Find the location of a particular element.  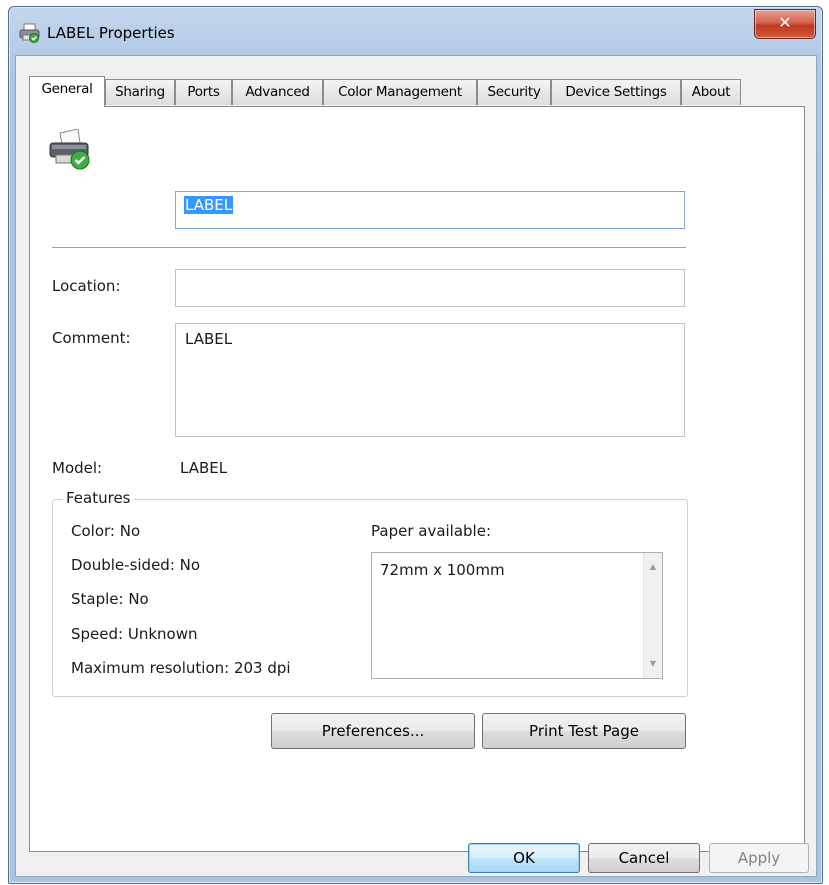

tab-device-settings: Device Settings is located at coordinates (616, 92).